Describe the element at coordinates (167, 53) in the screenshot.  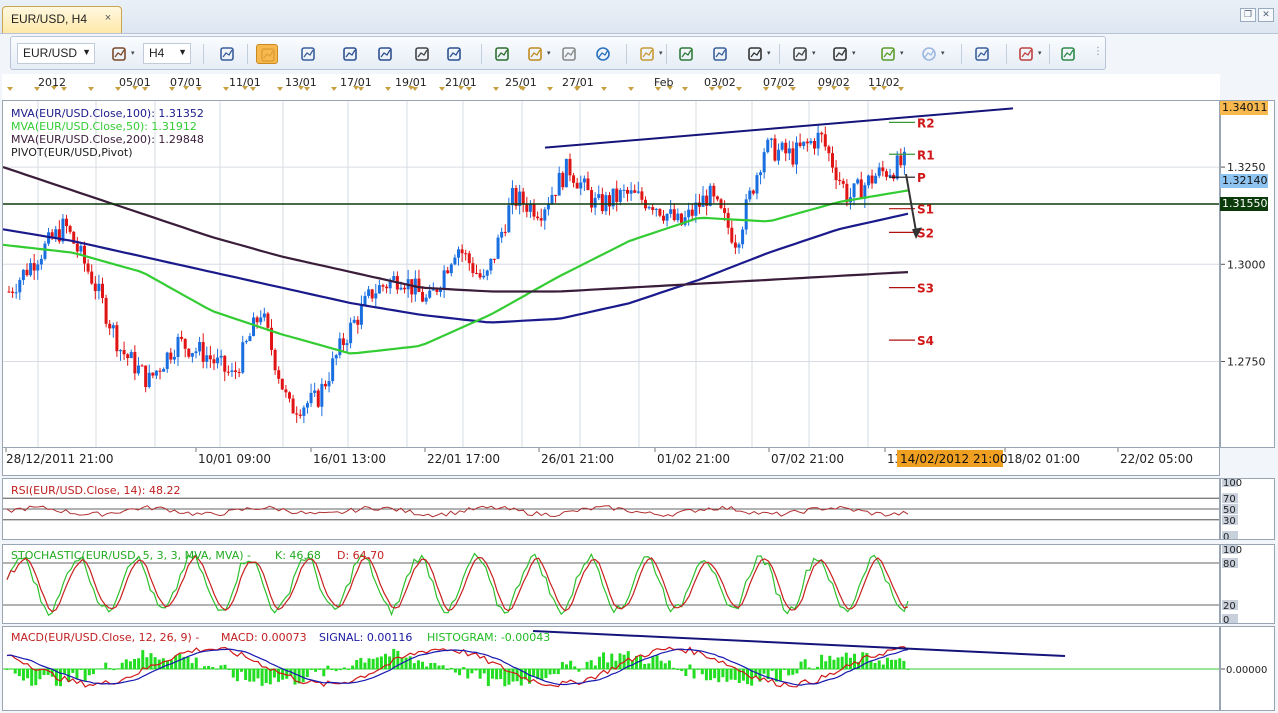
I see `timeframe-select: H4 ▼` at that location.